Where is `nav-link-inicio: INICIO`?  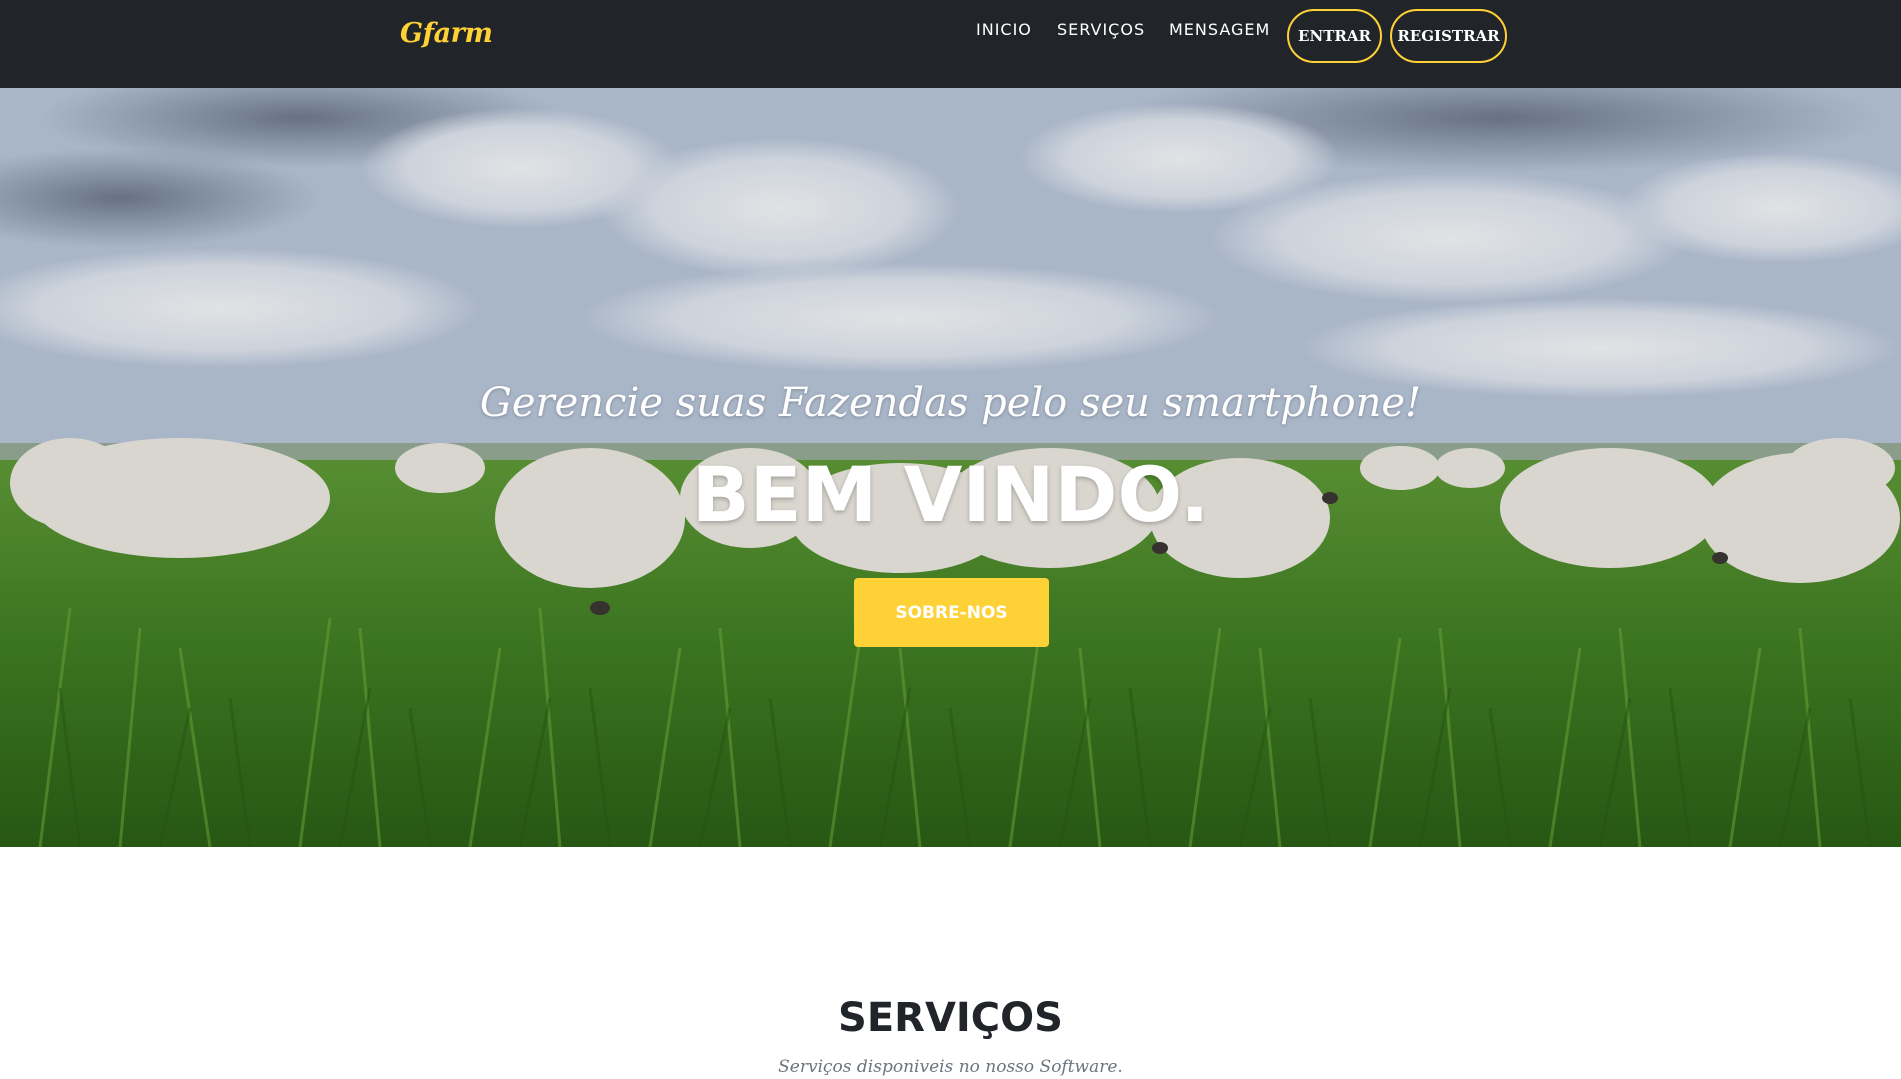
nav-link-inicio: INICIO is located at coordinates (1004, 29).